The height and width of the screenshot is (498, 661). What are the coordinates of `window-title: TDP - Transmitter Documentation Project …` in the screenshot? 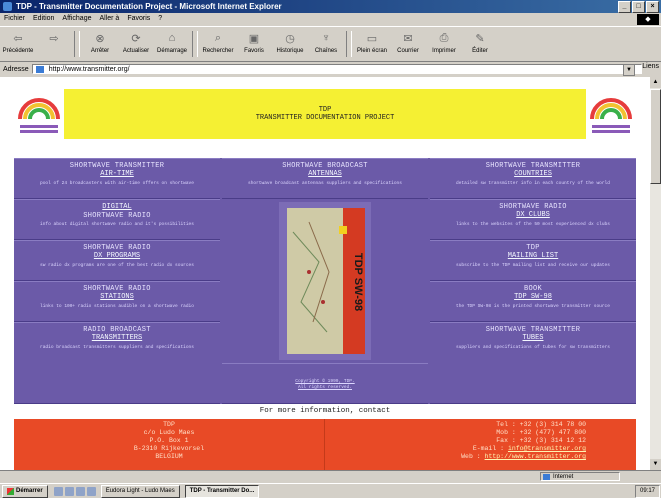 It's located at (149, 6).